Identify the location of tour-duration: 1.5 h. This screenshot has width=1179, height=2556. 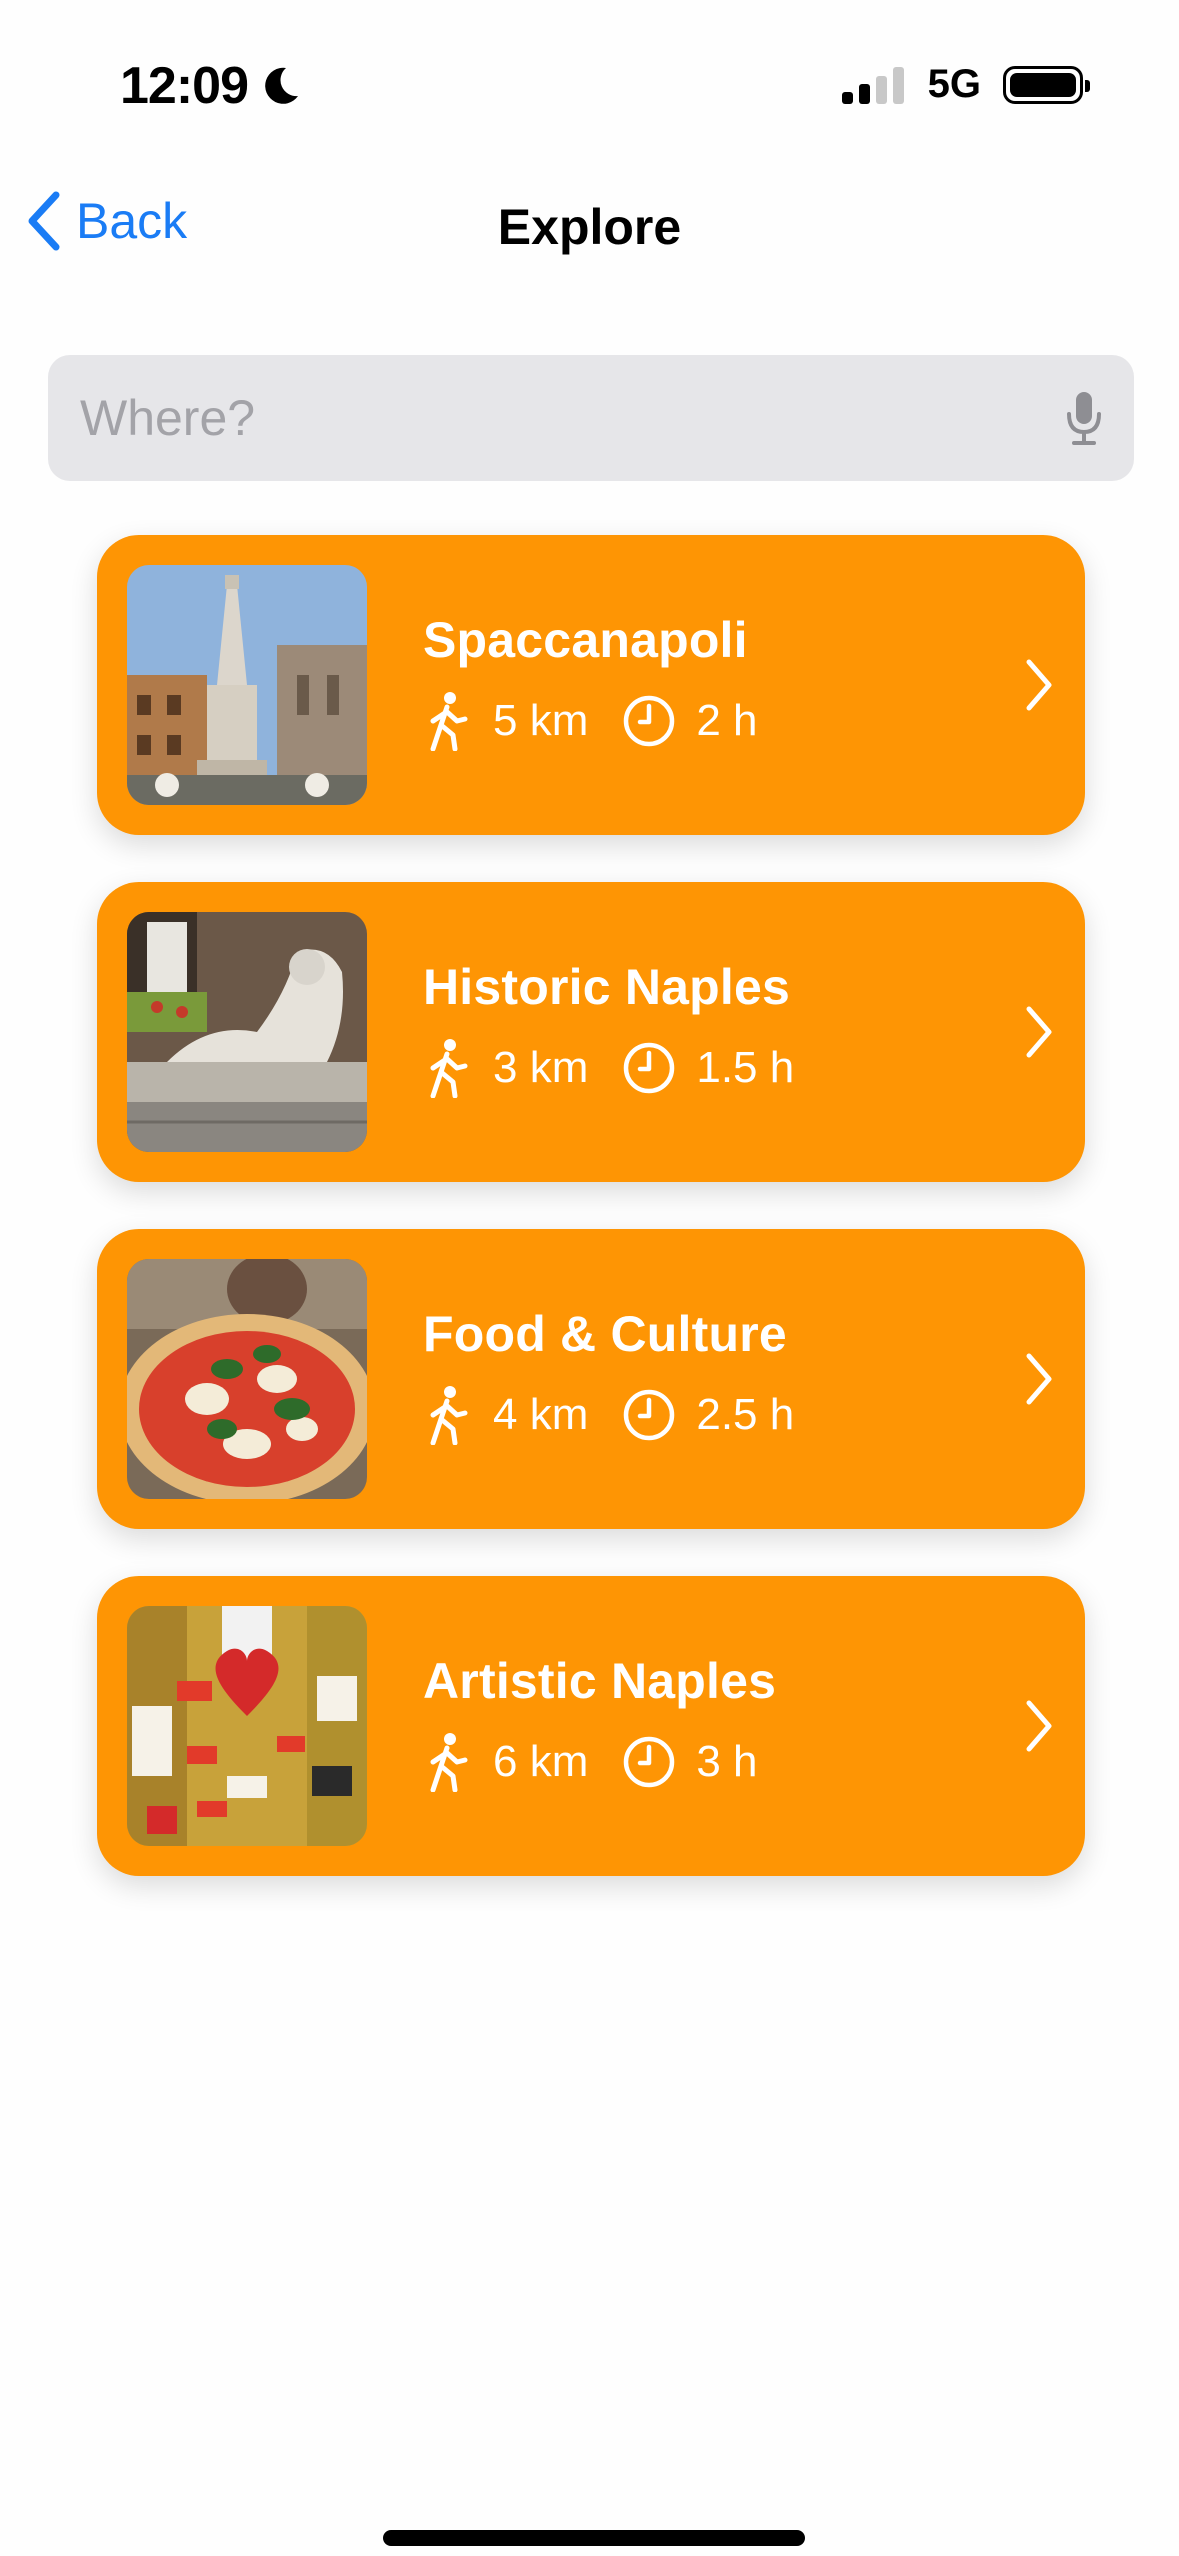
(745, 1067).